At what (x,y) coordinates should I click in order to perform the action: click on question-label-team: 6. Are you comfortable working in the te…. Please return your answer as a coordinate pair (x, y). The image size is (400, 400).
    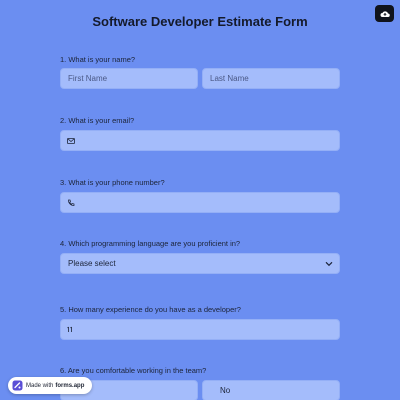
    Looking at the image, I should click on (133, 370).